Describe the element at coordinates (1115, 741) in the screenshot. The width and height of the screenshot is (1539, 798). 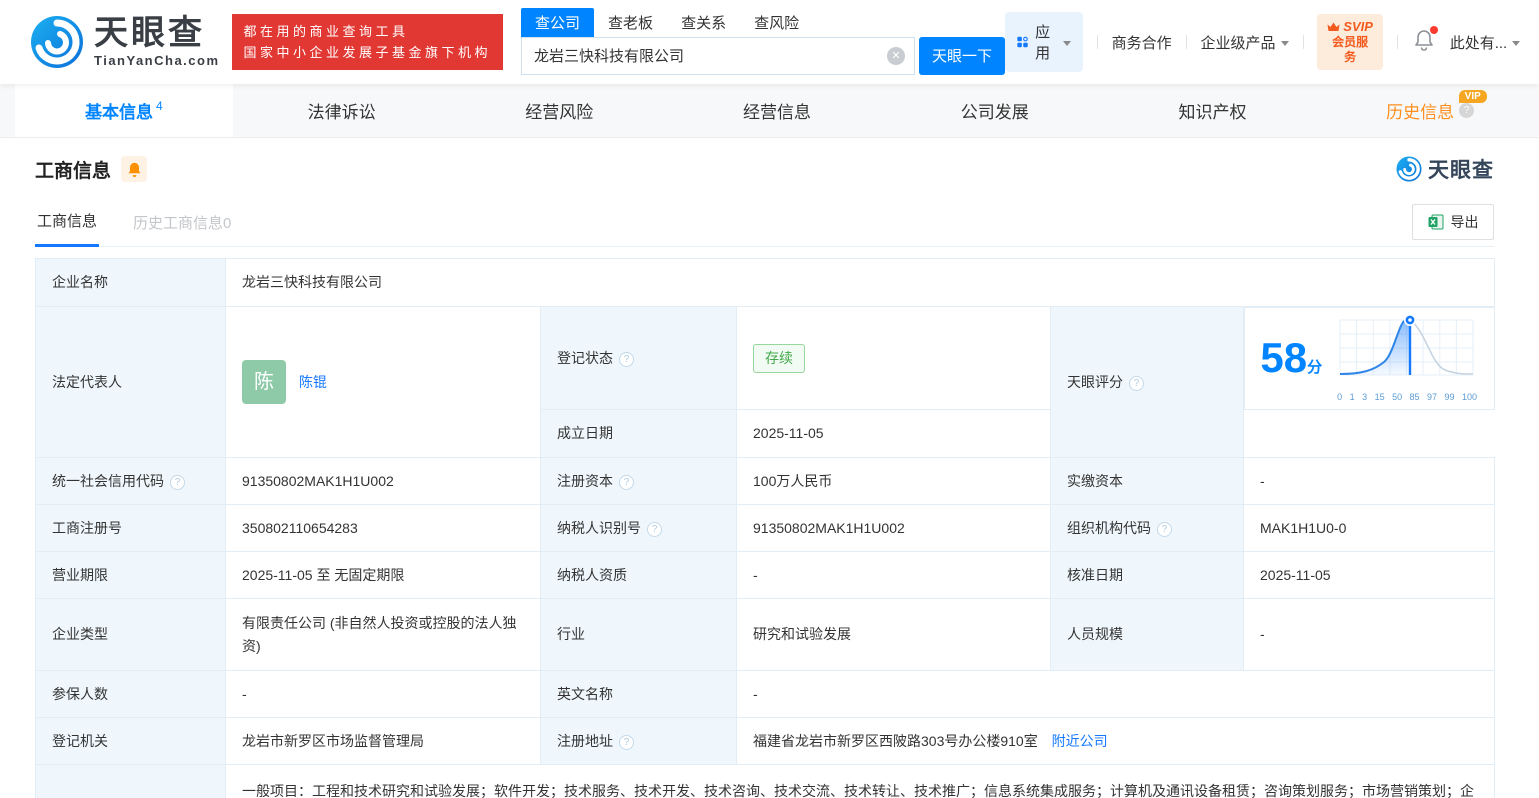
I see `reg-address-value: 福建省龙岩市新罗区西陂路303号办公楼910室 附近公司` at that location.